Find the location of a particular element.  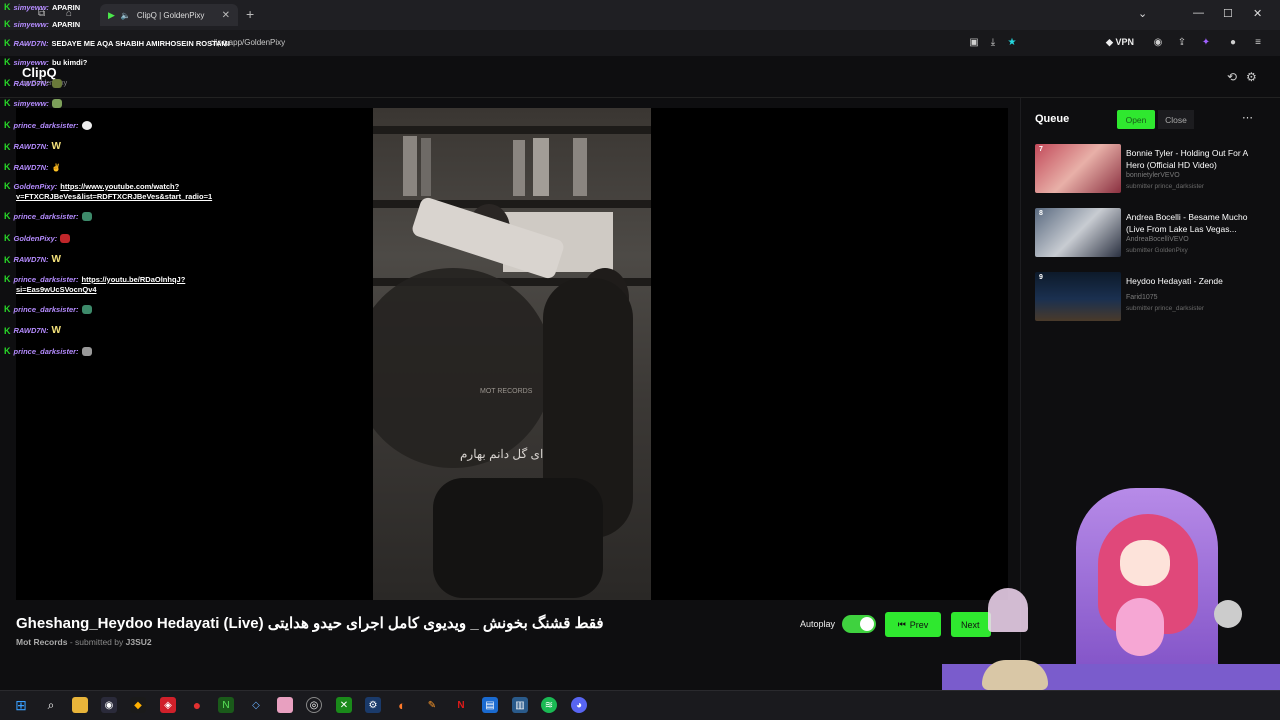

queue-item-number: 9 is located at coordinates (1041, 277).